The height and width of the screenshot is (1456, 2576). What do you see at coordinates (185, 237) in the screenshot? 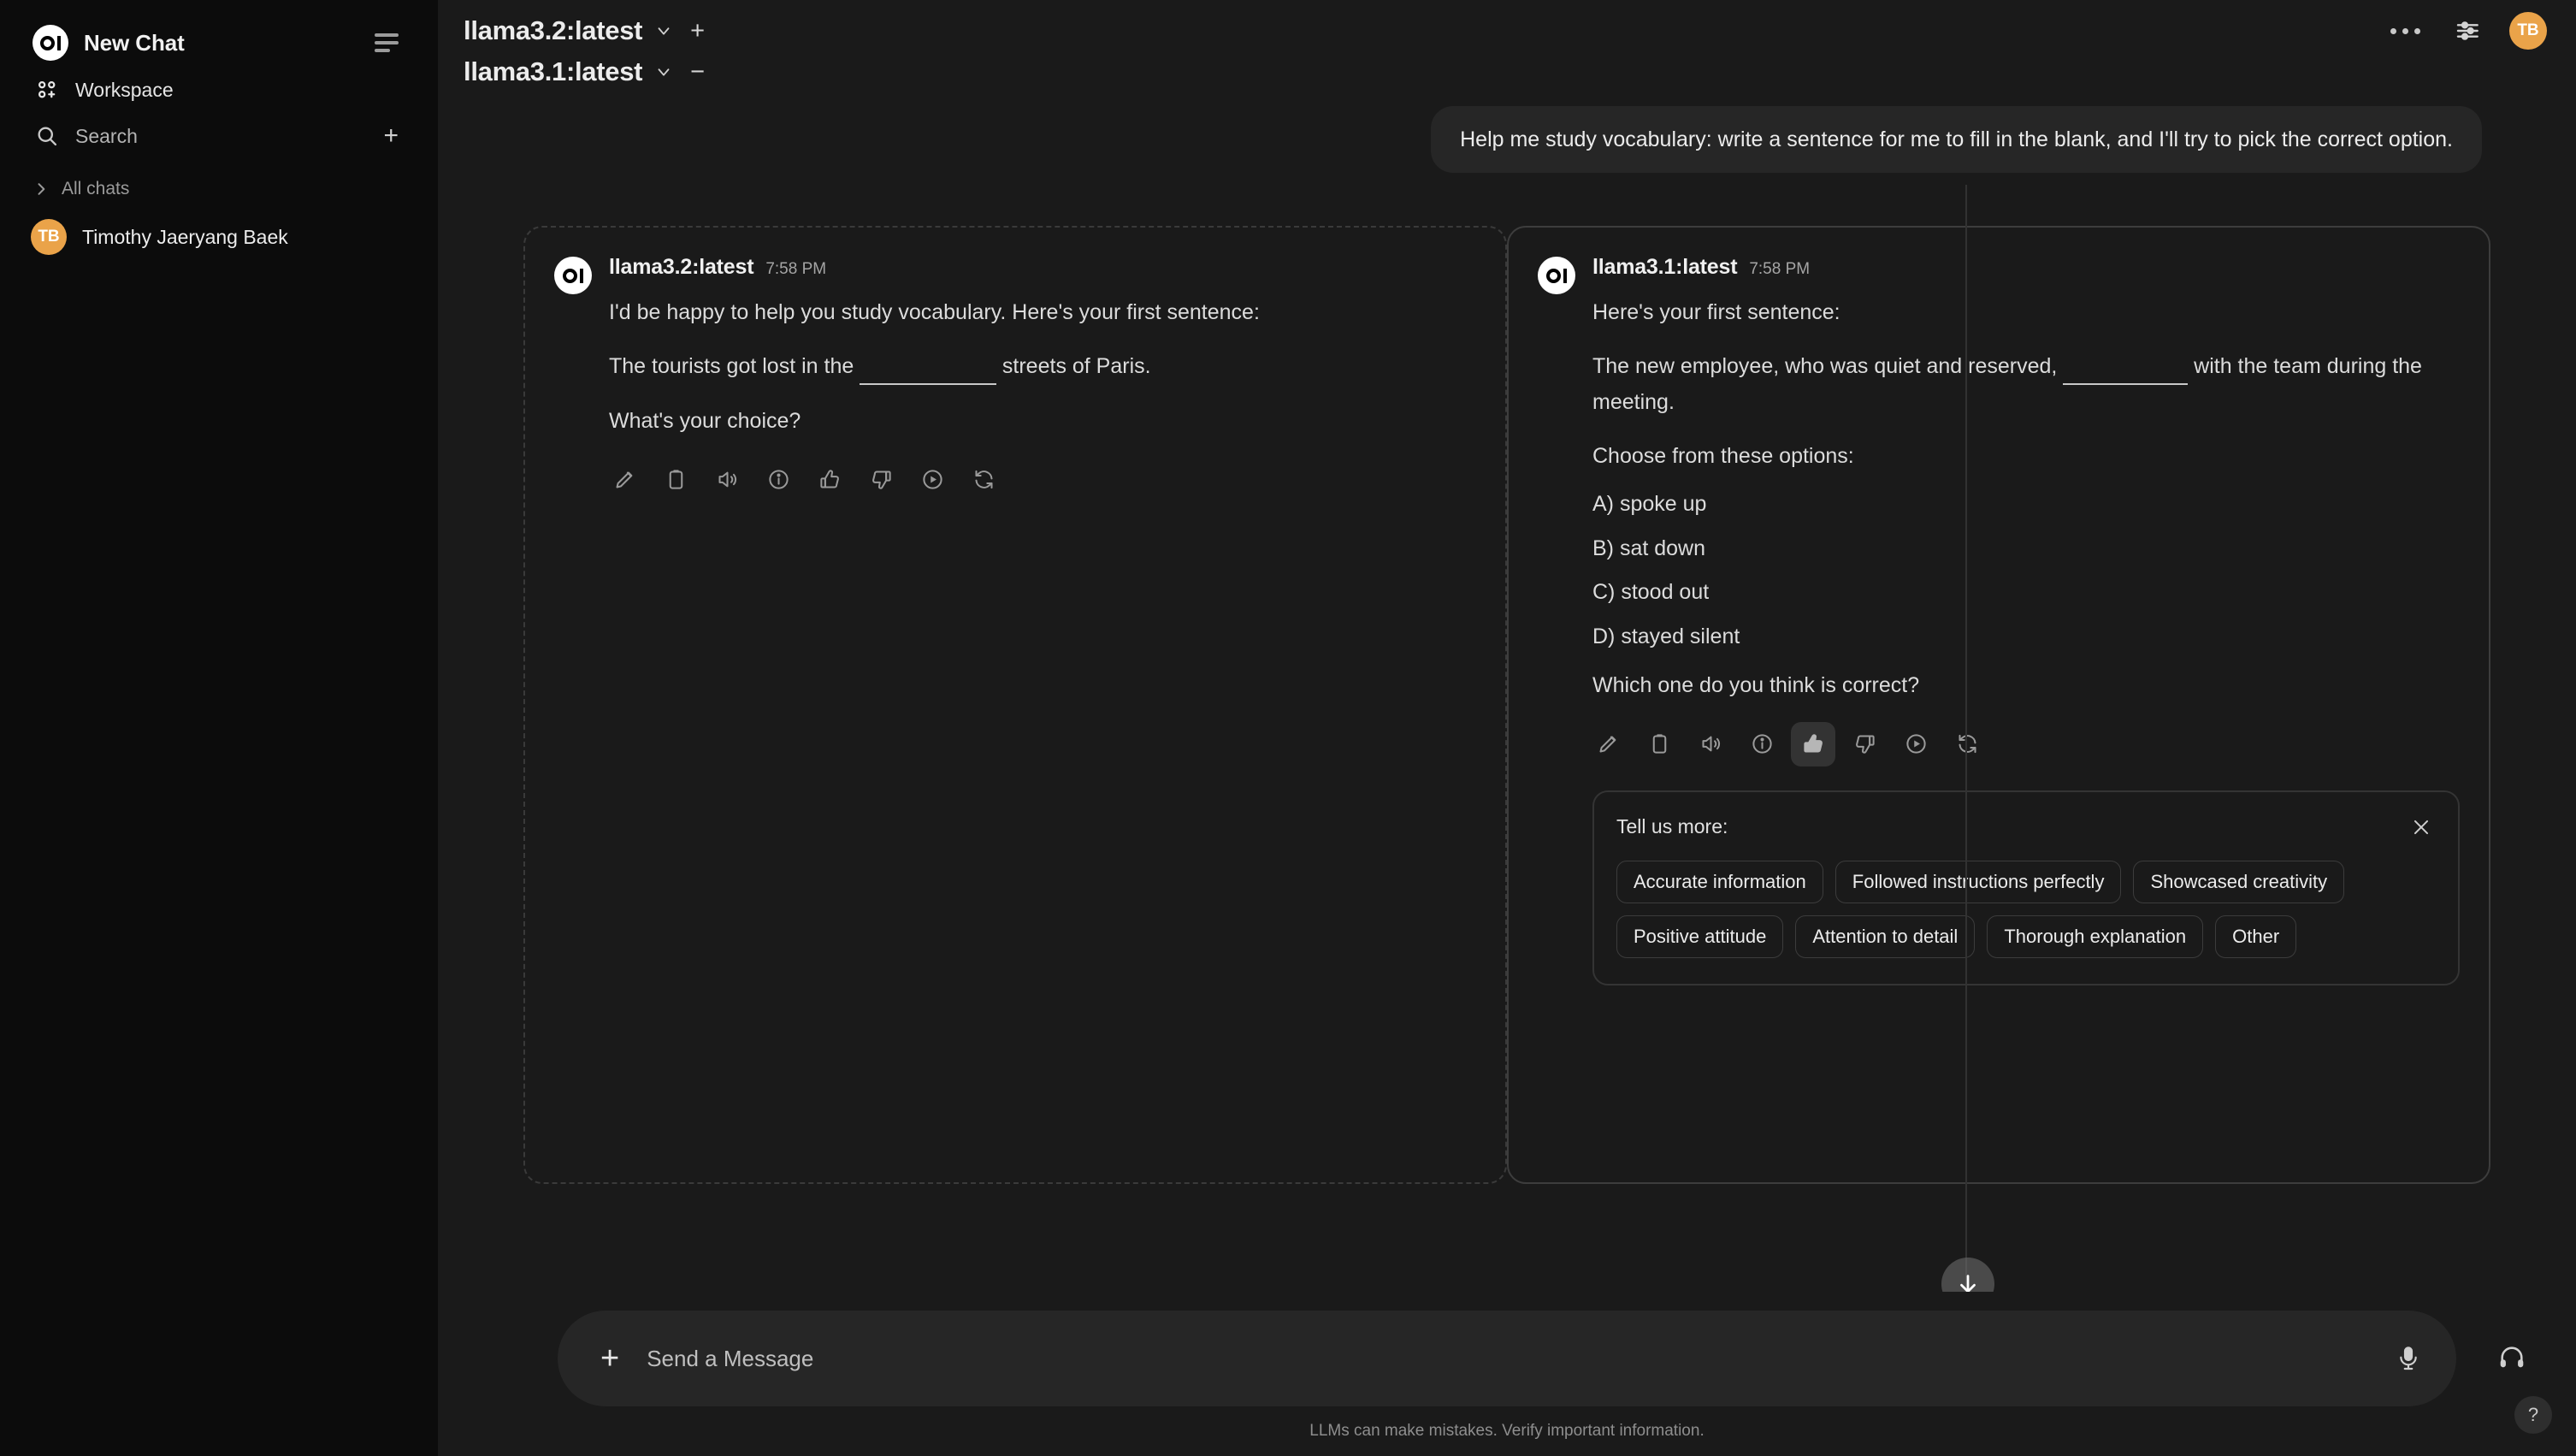
I see `user-name-label: Timothy Jaeryang Baek` at bounding box center [185, 237].